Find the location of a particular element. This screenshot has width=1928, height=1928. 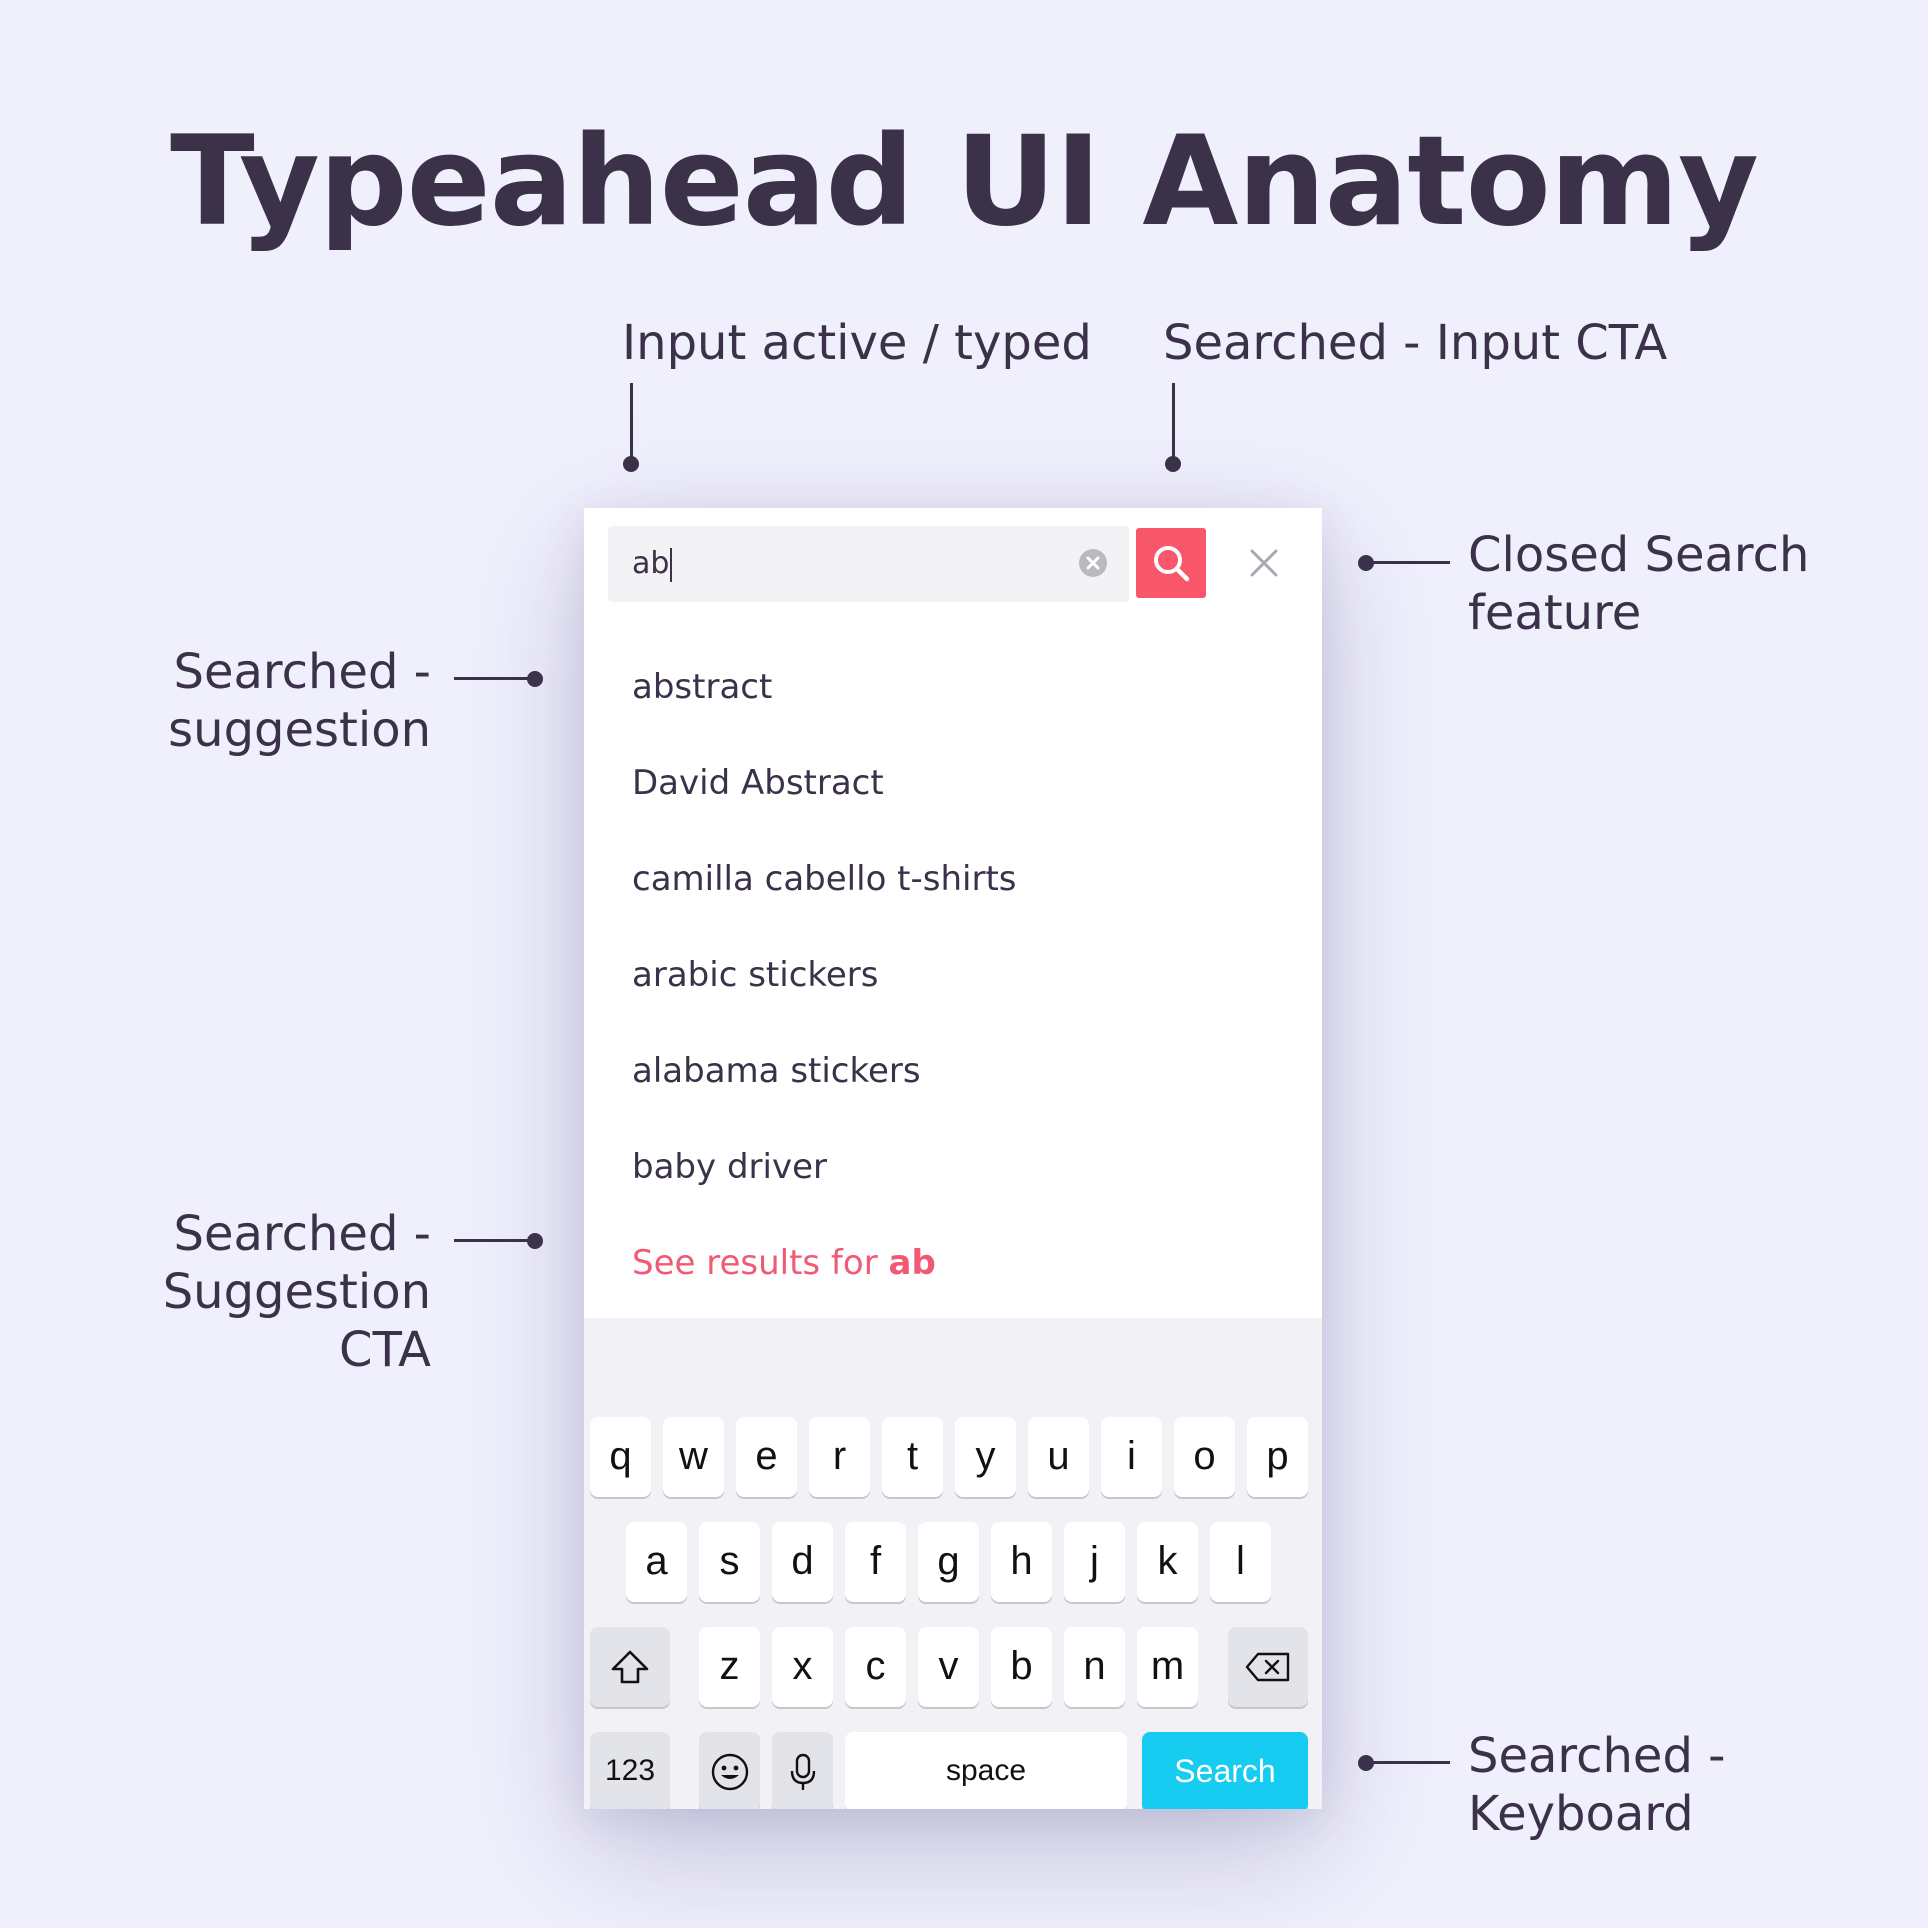

key-r: r is located at coordinates (839, 1457).